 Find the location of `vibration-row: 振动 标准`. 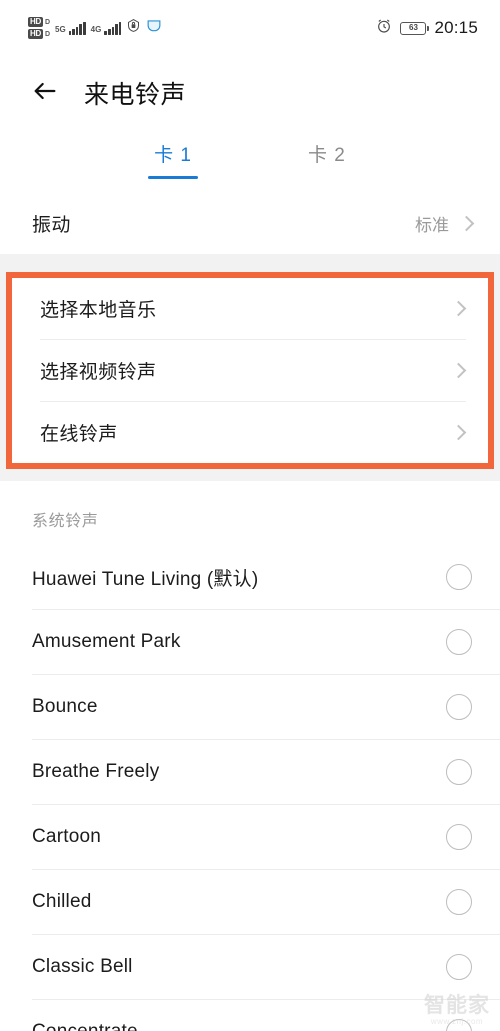

vibration-row: 振动 标准 is located at coordinates (250, 223).